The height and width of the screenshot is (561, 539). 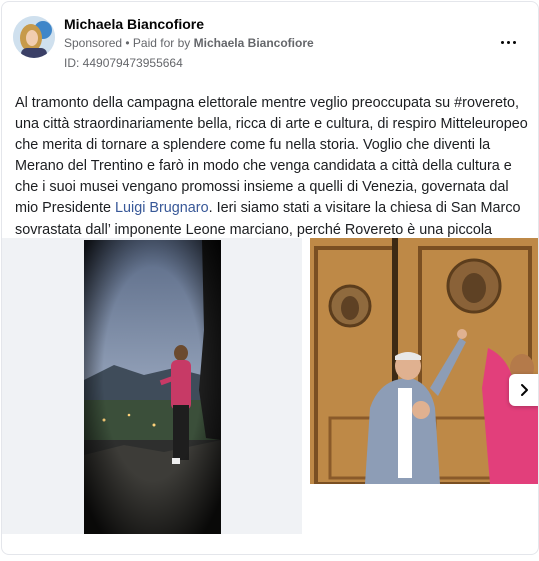 I want to click on mention-link: Luigi Brugnaro, so click(x=162, y=208).